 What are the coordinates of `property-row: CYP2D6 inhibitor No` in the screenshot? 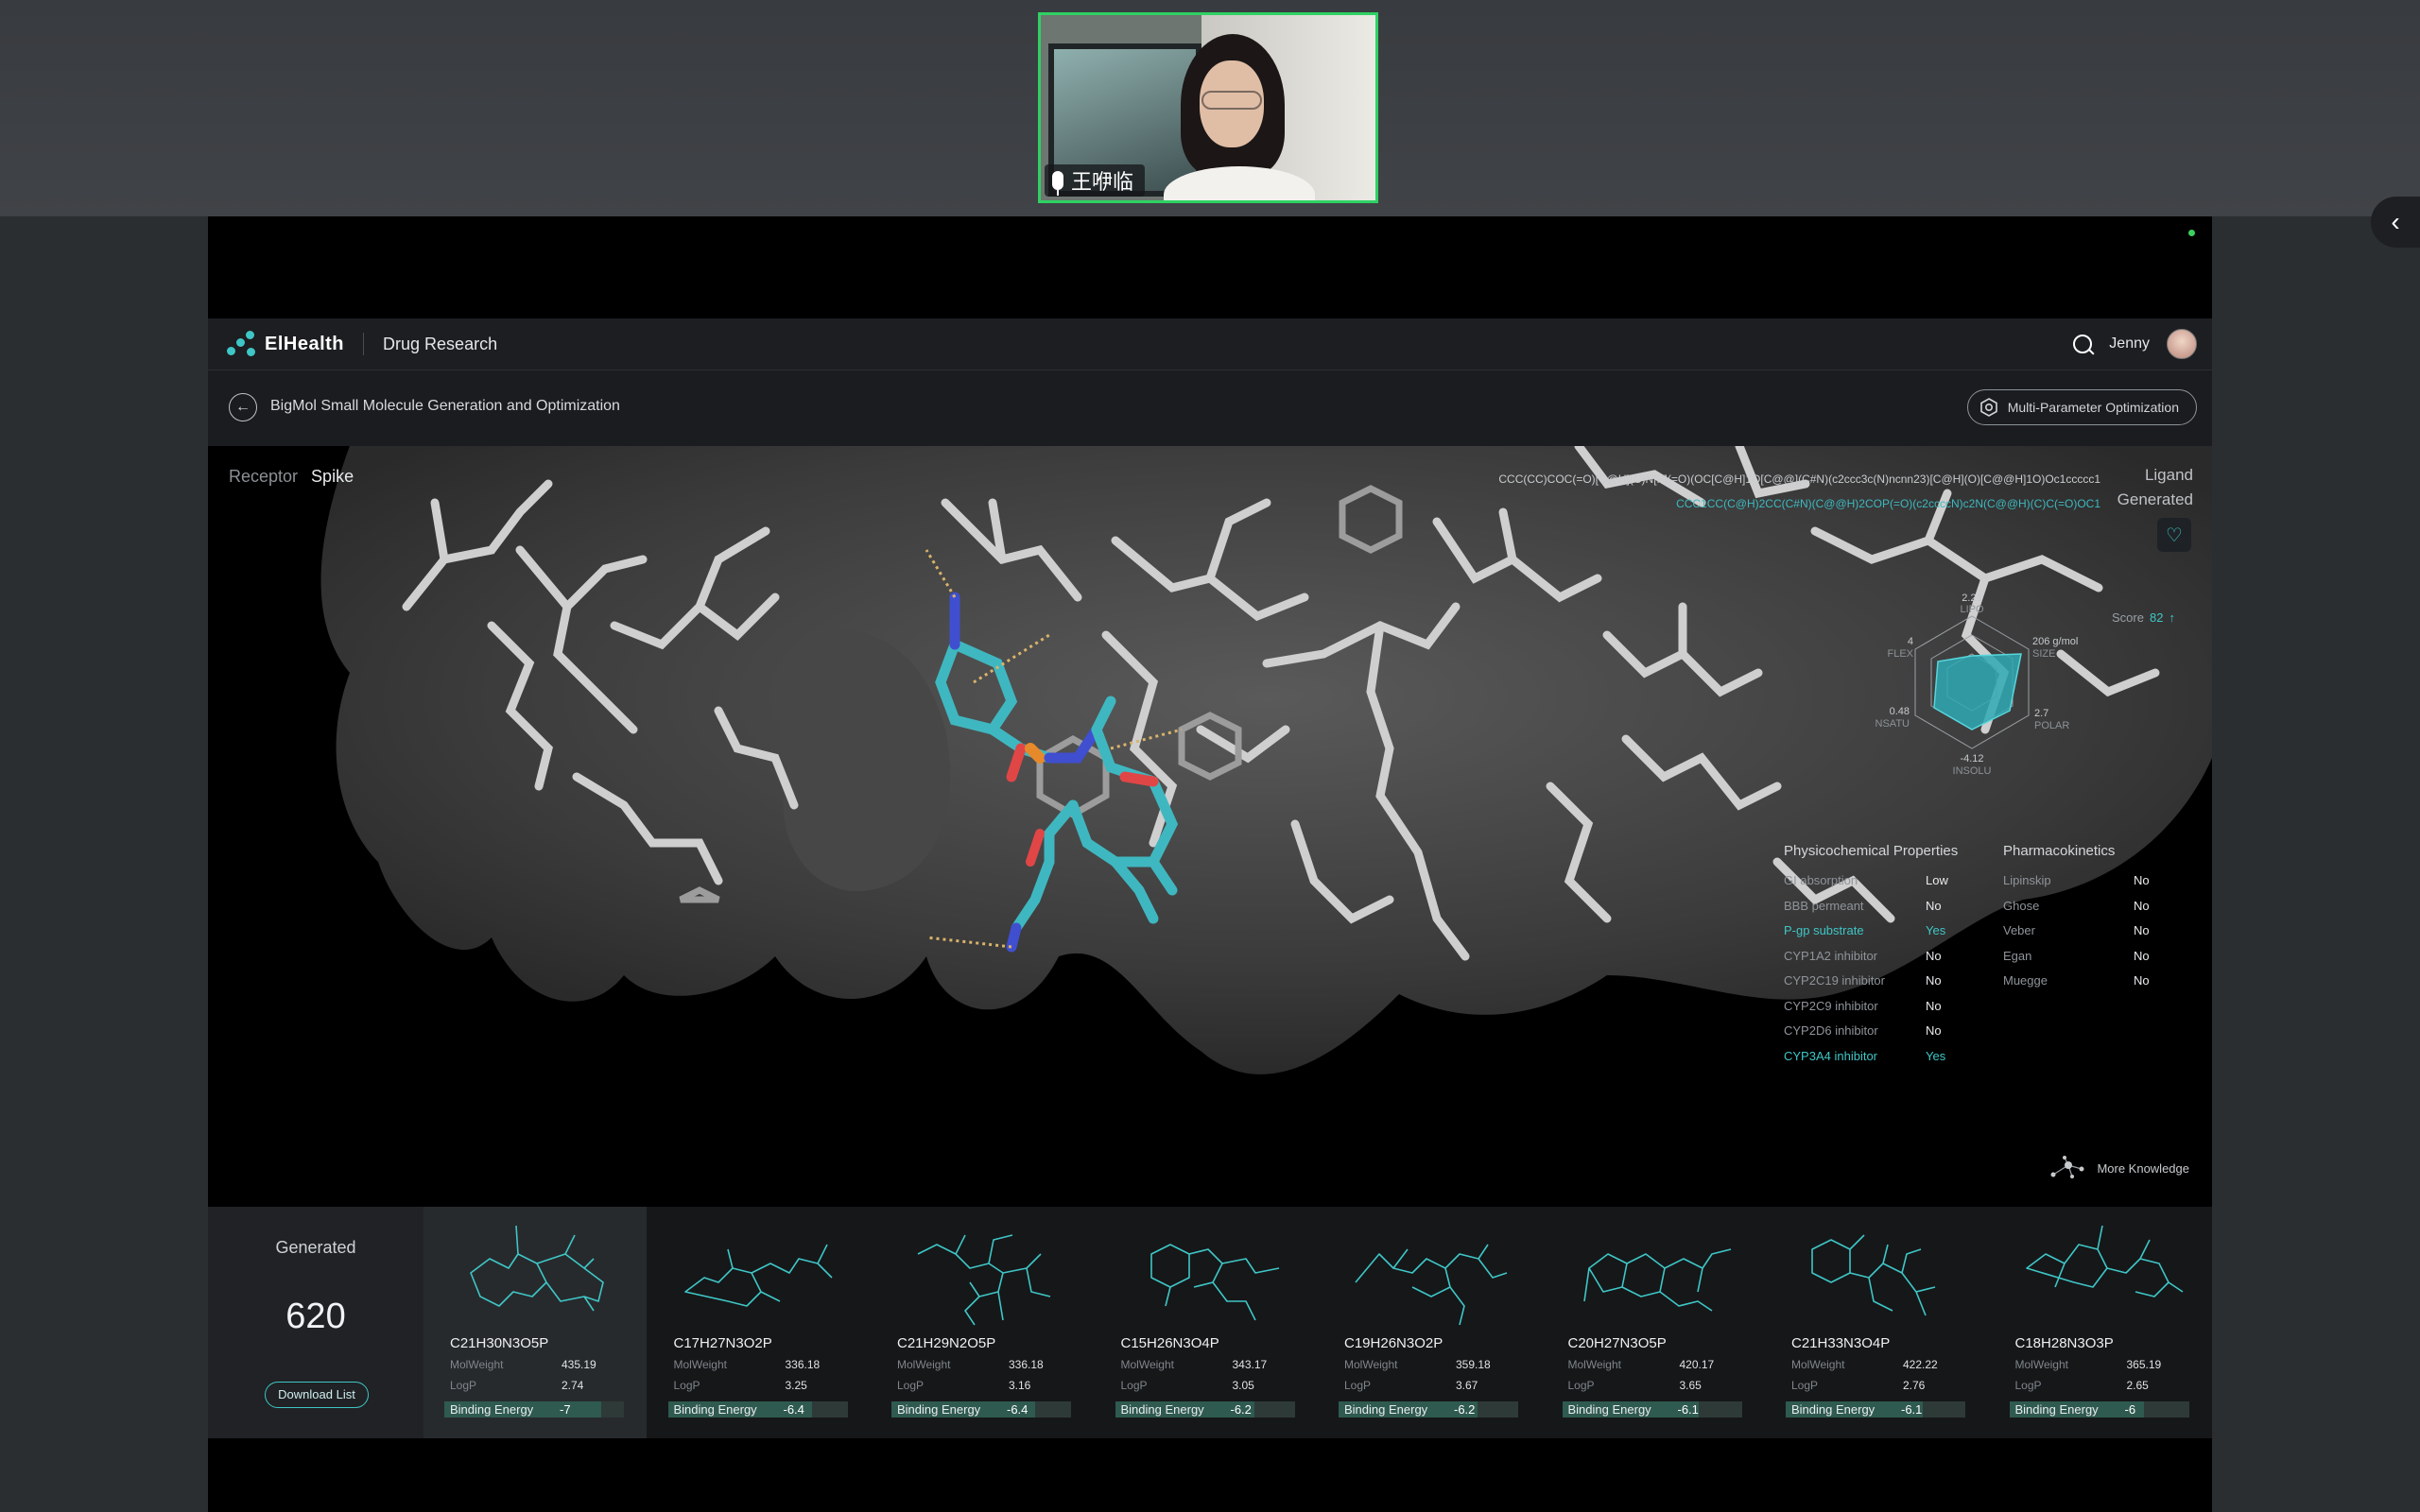 It's located at (1883, 1031).